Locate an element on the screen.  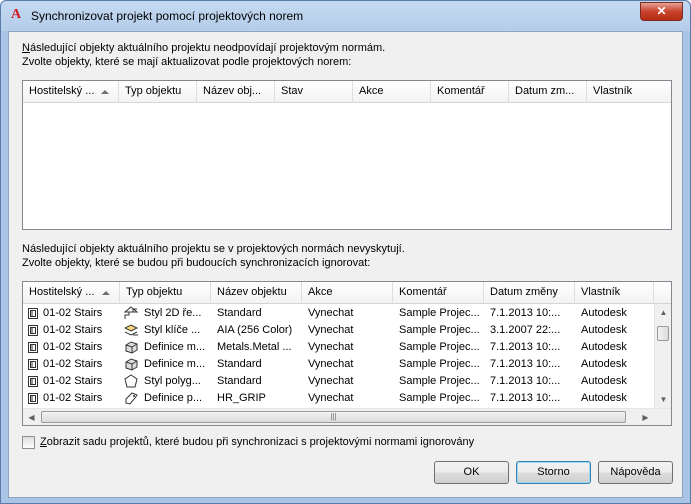
column-header-label: Komentář is located at coordinates (423, 292).